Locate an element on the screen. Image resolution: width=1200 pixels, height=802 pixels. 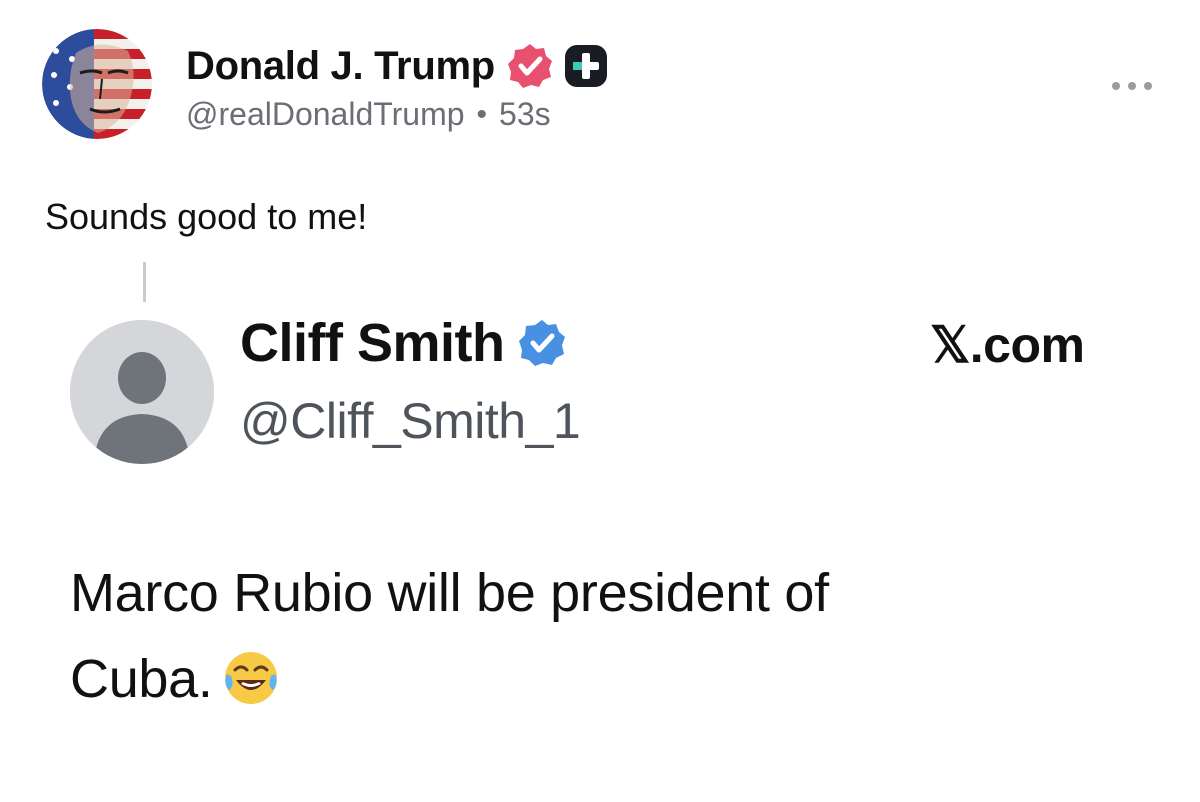
quoted-avatar is located at coordinates (142, 392).